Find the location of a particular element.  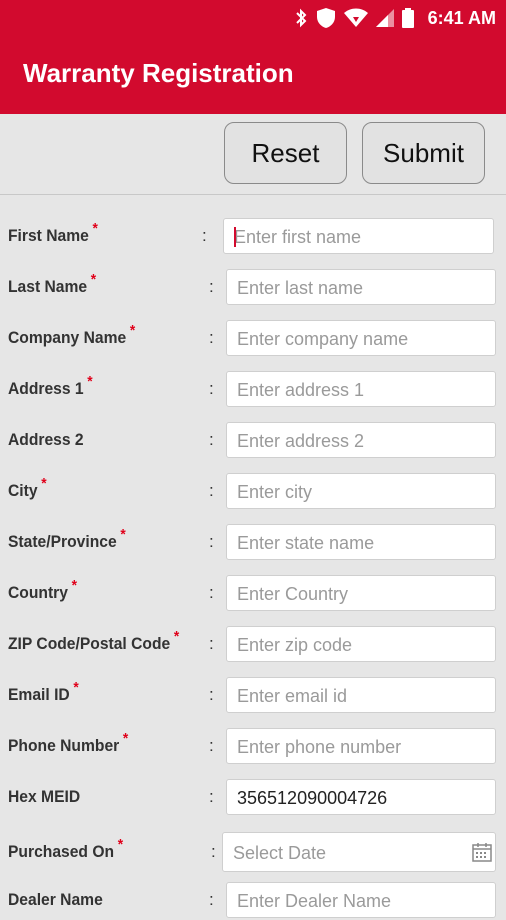

field-value: 356512090004726 is located at coordinates (312, 798).